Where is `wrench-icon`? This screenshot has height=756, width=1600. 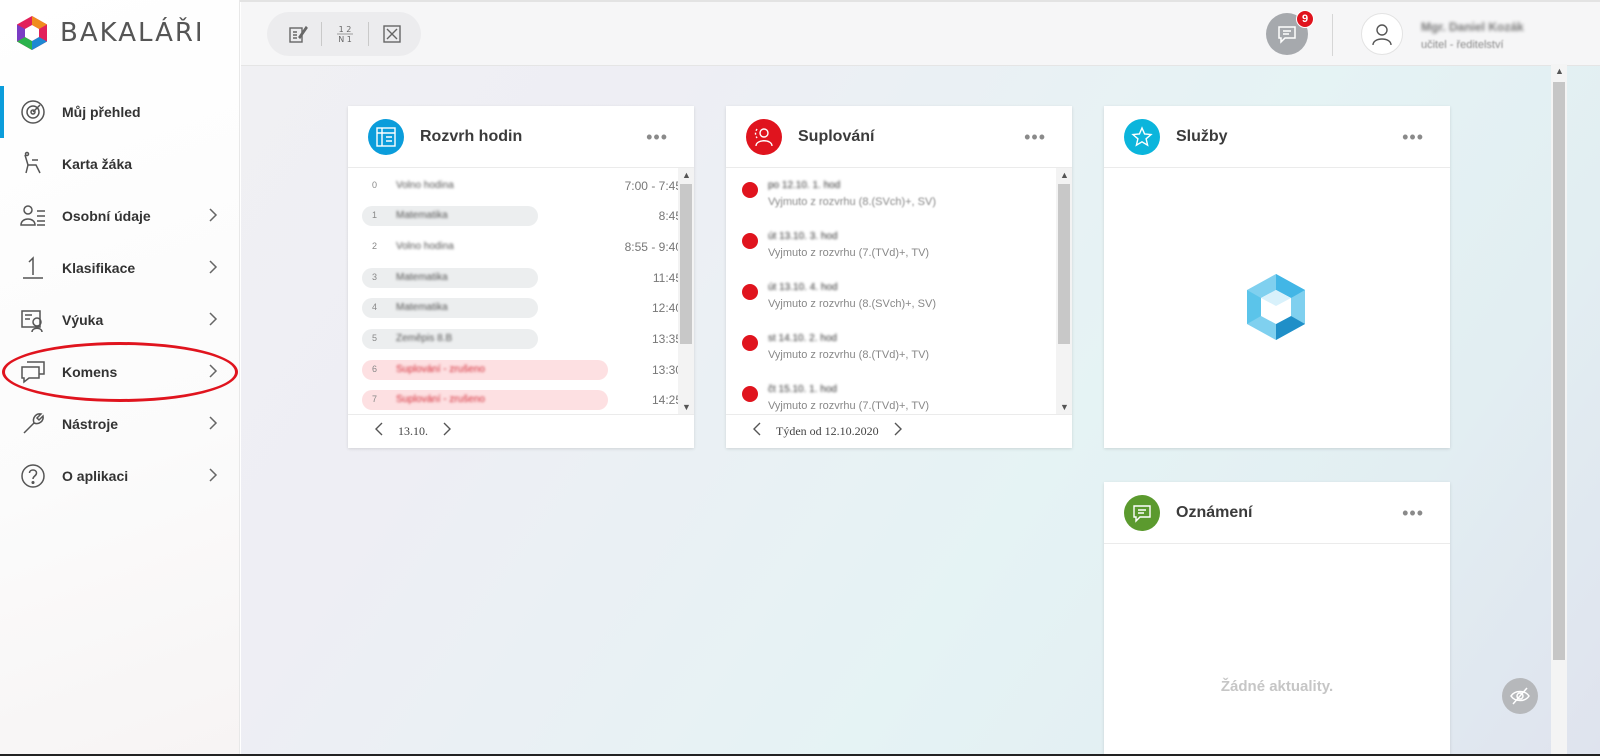 wrench-icon is located at coordinates (33, 424).